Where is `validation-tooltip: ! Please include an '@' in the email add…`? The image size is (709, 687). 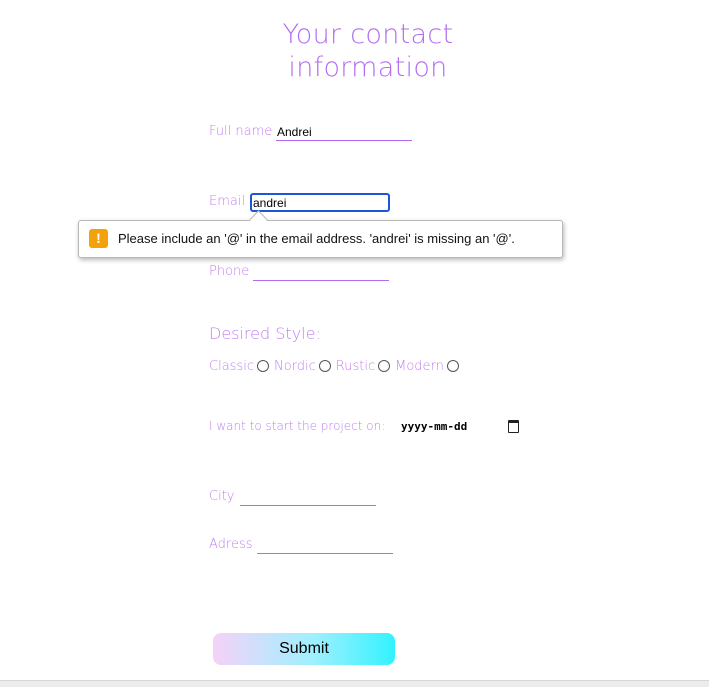 validation-tooltip: ! Please include an '@' in the email add… is located at coordinates (320, 234).